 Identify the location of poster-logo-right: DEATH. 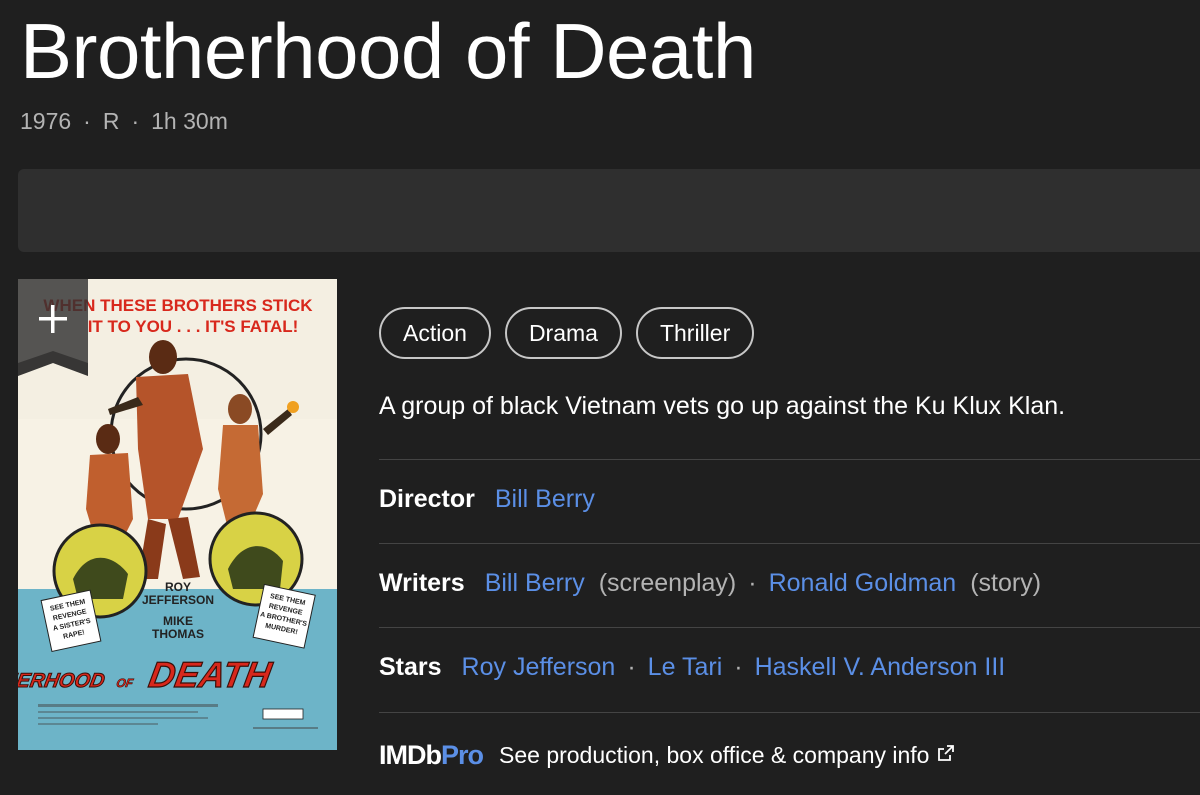
(210, 674).